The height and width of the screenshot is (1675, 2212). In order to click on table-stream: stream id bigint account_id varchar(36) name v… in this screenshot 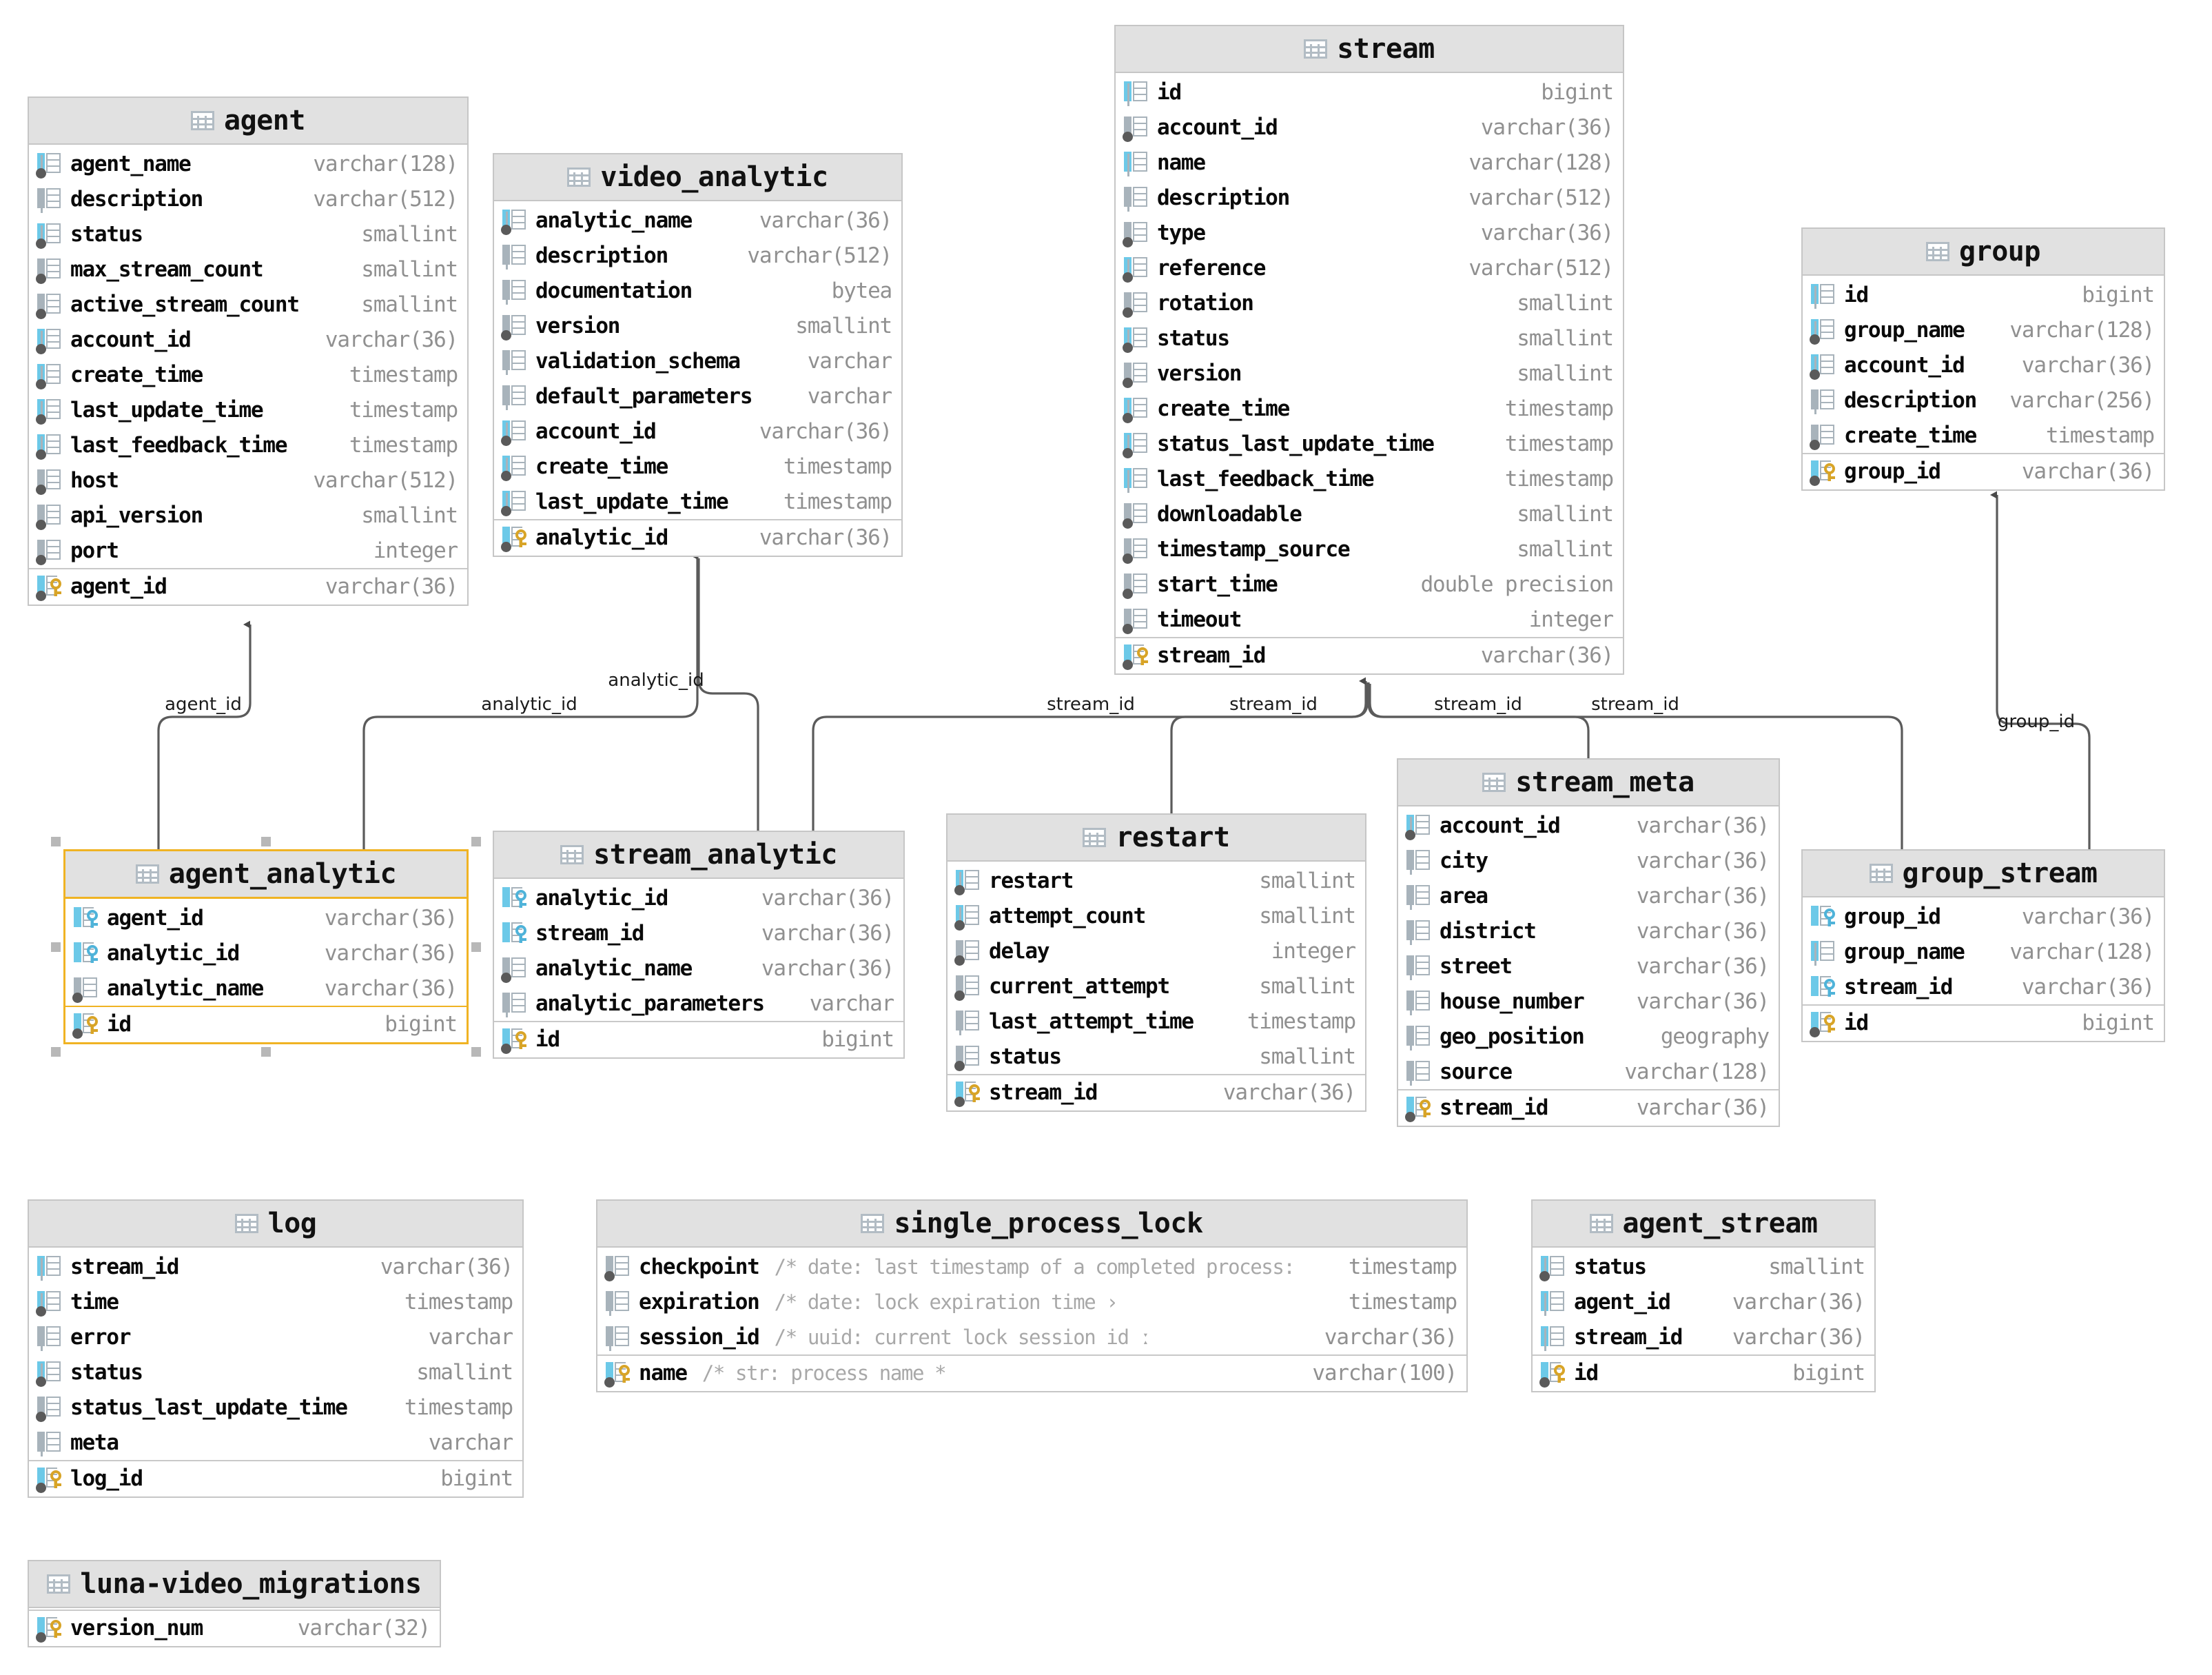, I will do `click(1369, 350)`.